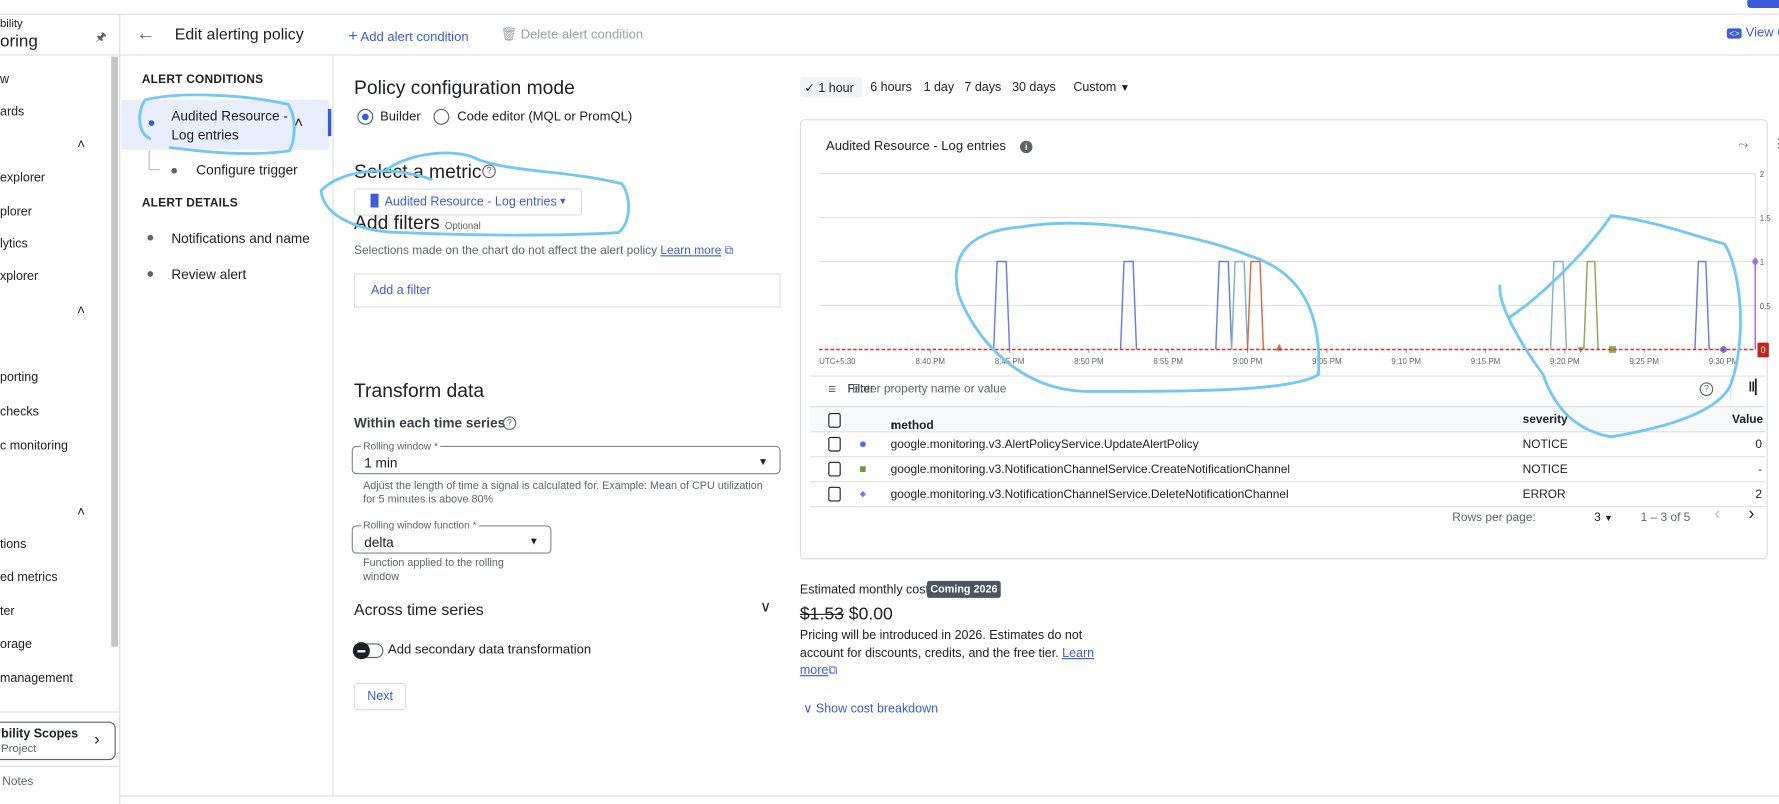 The height and width of the screenshot is (804, 1779). I want to click on builder-radio, so click(365, 116).